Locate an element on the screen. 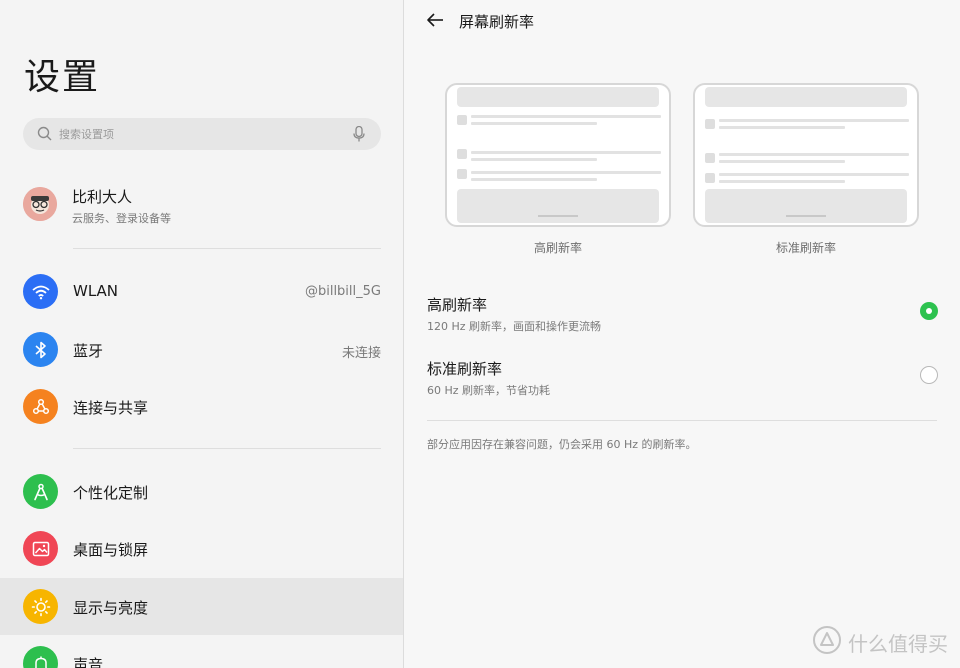  option-description: 60 Hz 刷新率，节省功耗 is located at coordinates (489, 390).